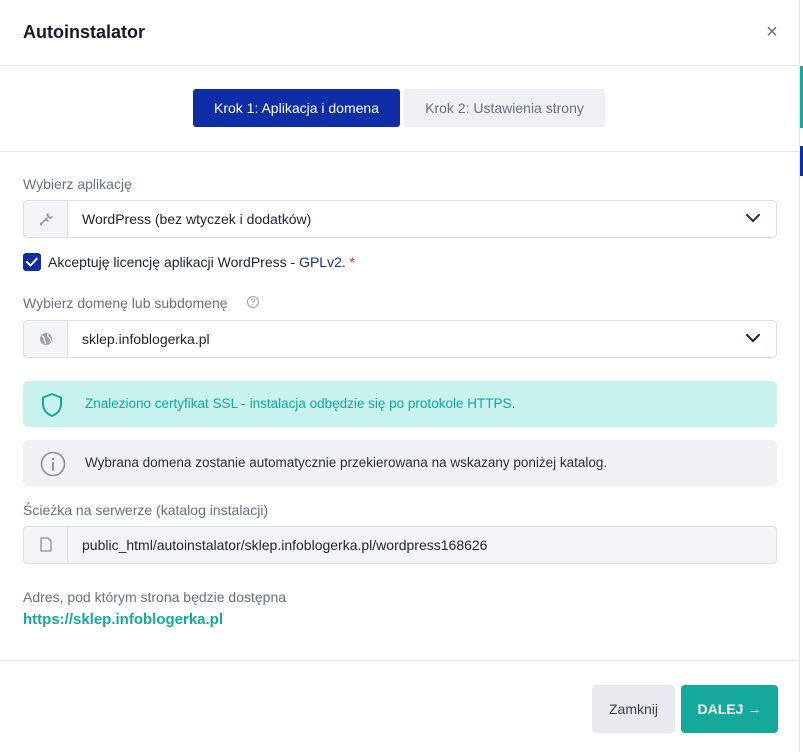 The width and height of the screenshot is (803, 752). I want to click on domain-select-addon, so click(46, 339).